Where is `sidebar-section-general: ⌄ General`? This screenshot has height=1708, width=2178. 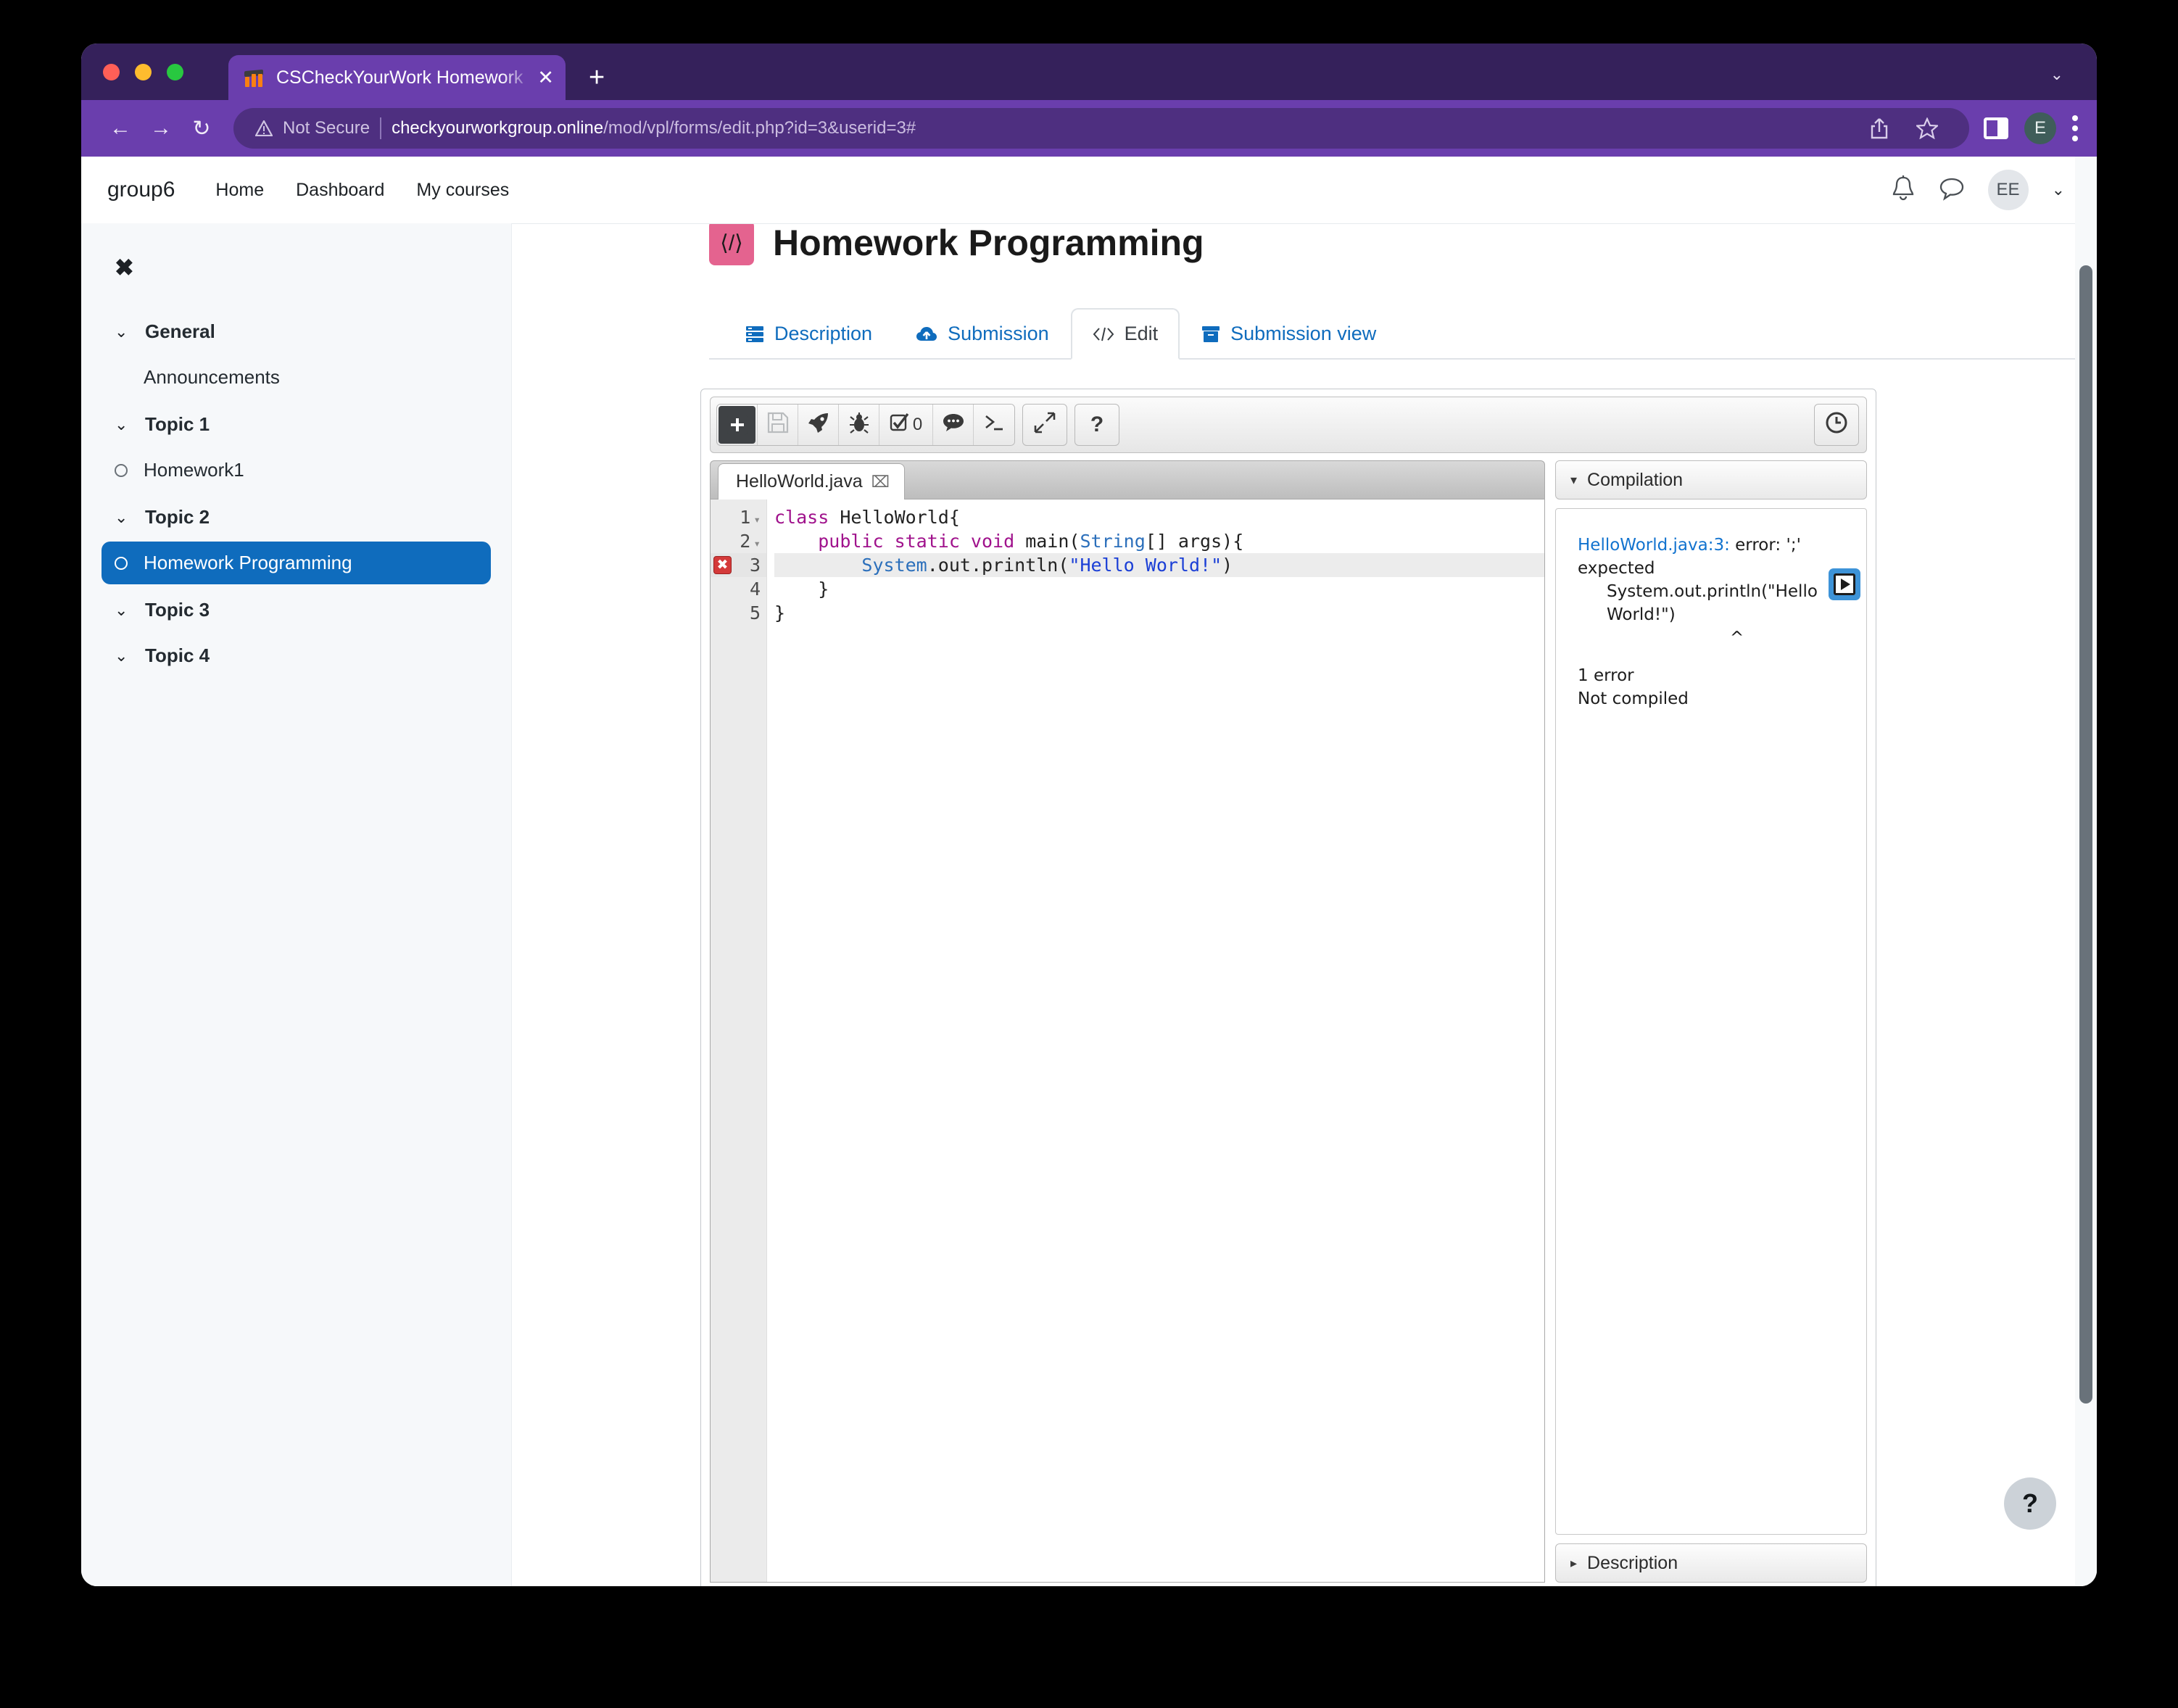 sidebar-section-general: ⌄ General is located at coordinates (296, 331).